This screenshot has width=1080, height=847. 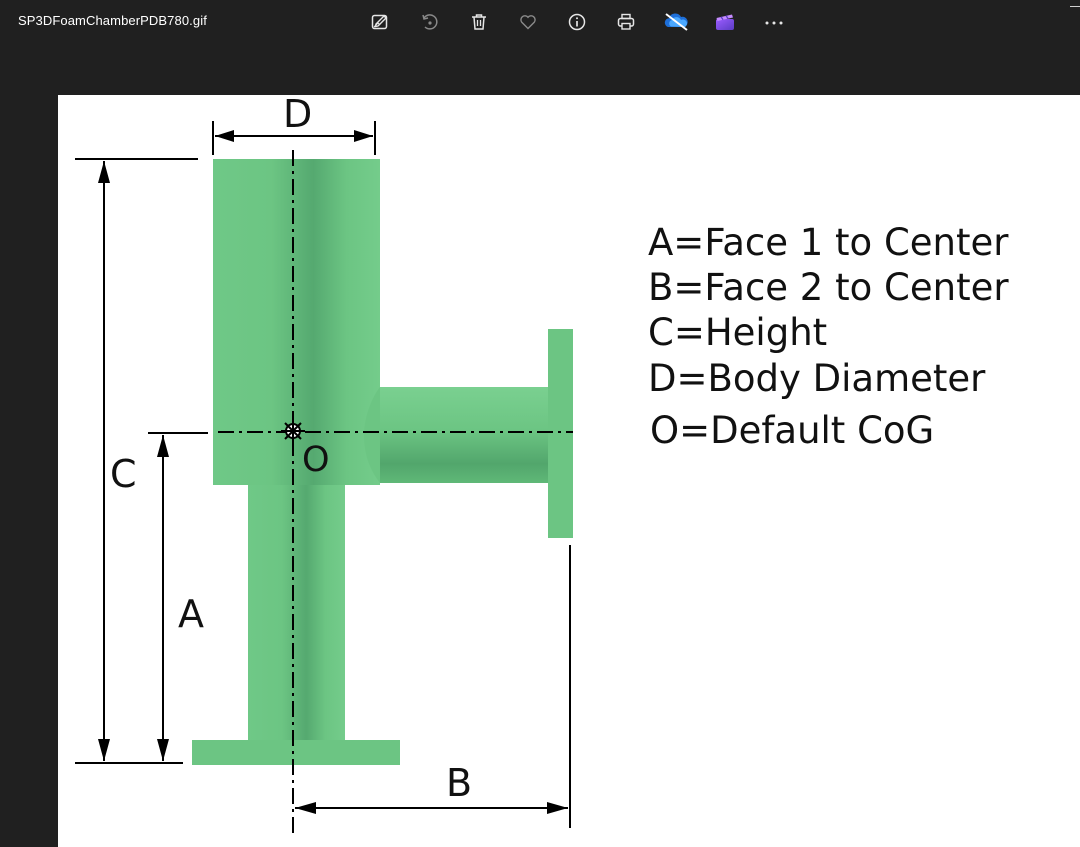 I want to click on print-button, so click(x=626, y=22).